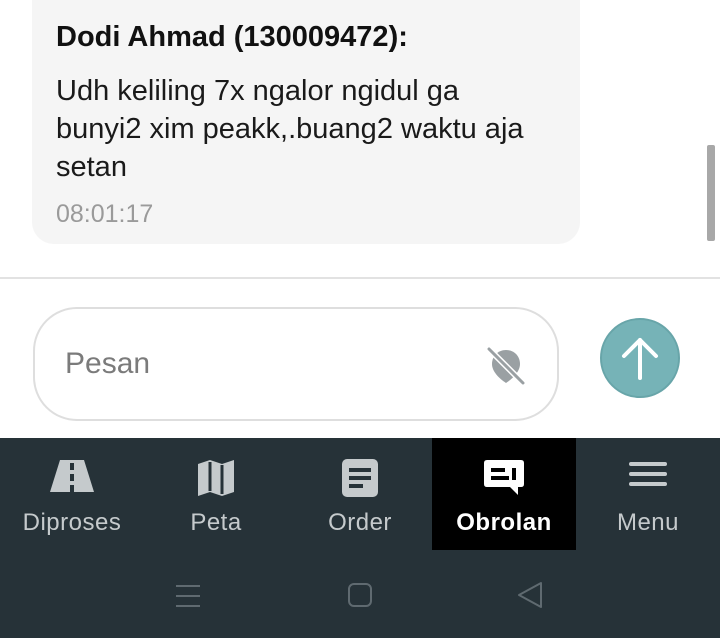 This screenshot has height=638, width=720. I want to click on nav-item-peta: Peta, so click(216, 494).